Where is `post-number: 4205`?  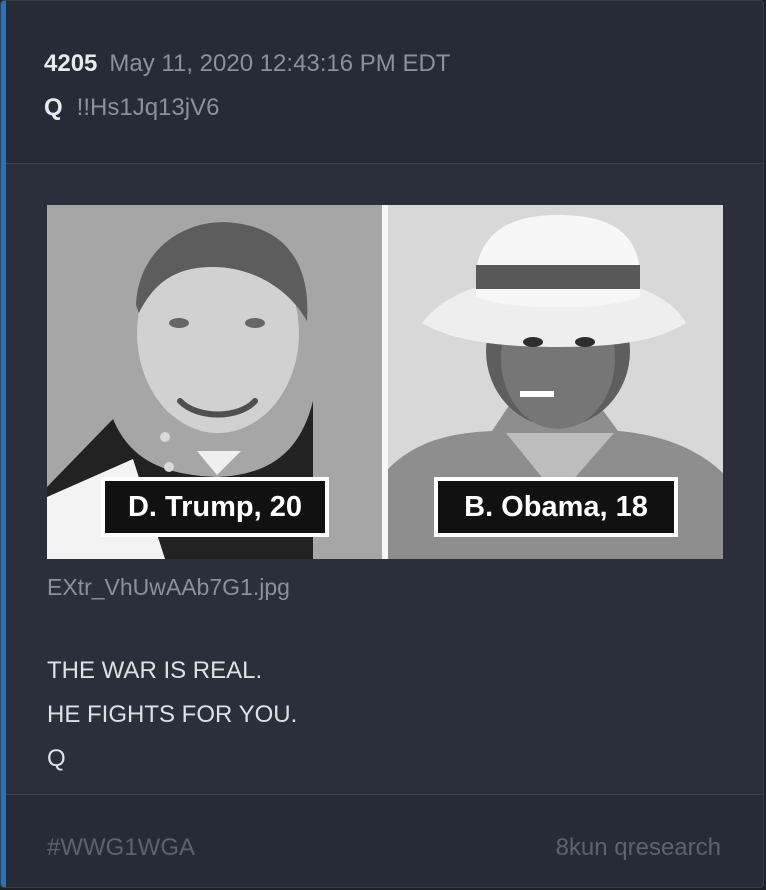 post-number: 4205 is located at coordinates (70, 63).